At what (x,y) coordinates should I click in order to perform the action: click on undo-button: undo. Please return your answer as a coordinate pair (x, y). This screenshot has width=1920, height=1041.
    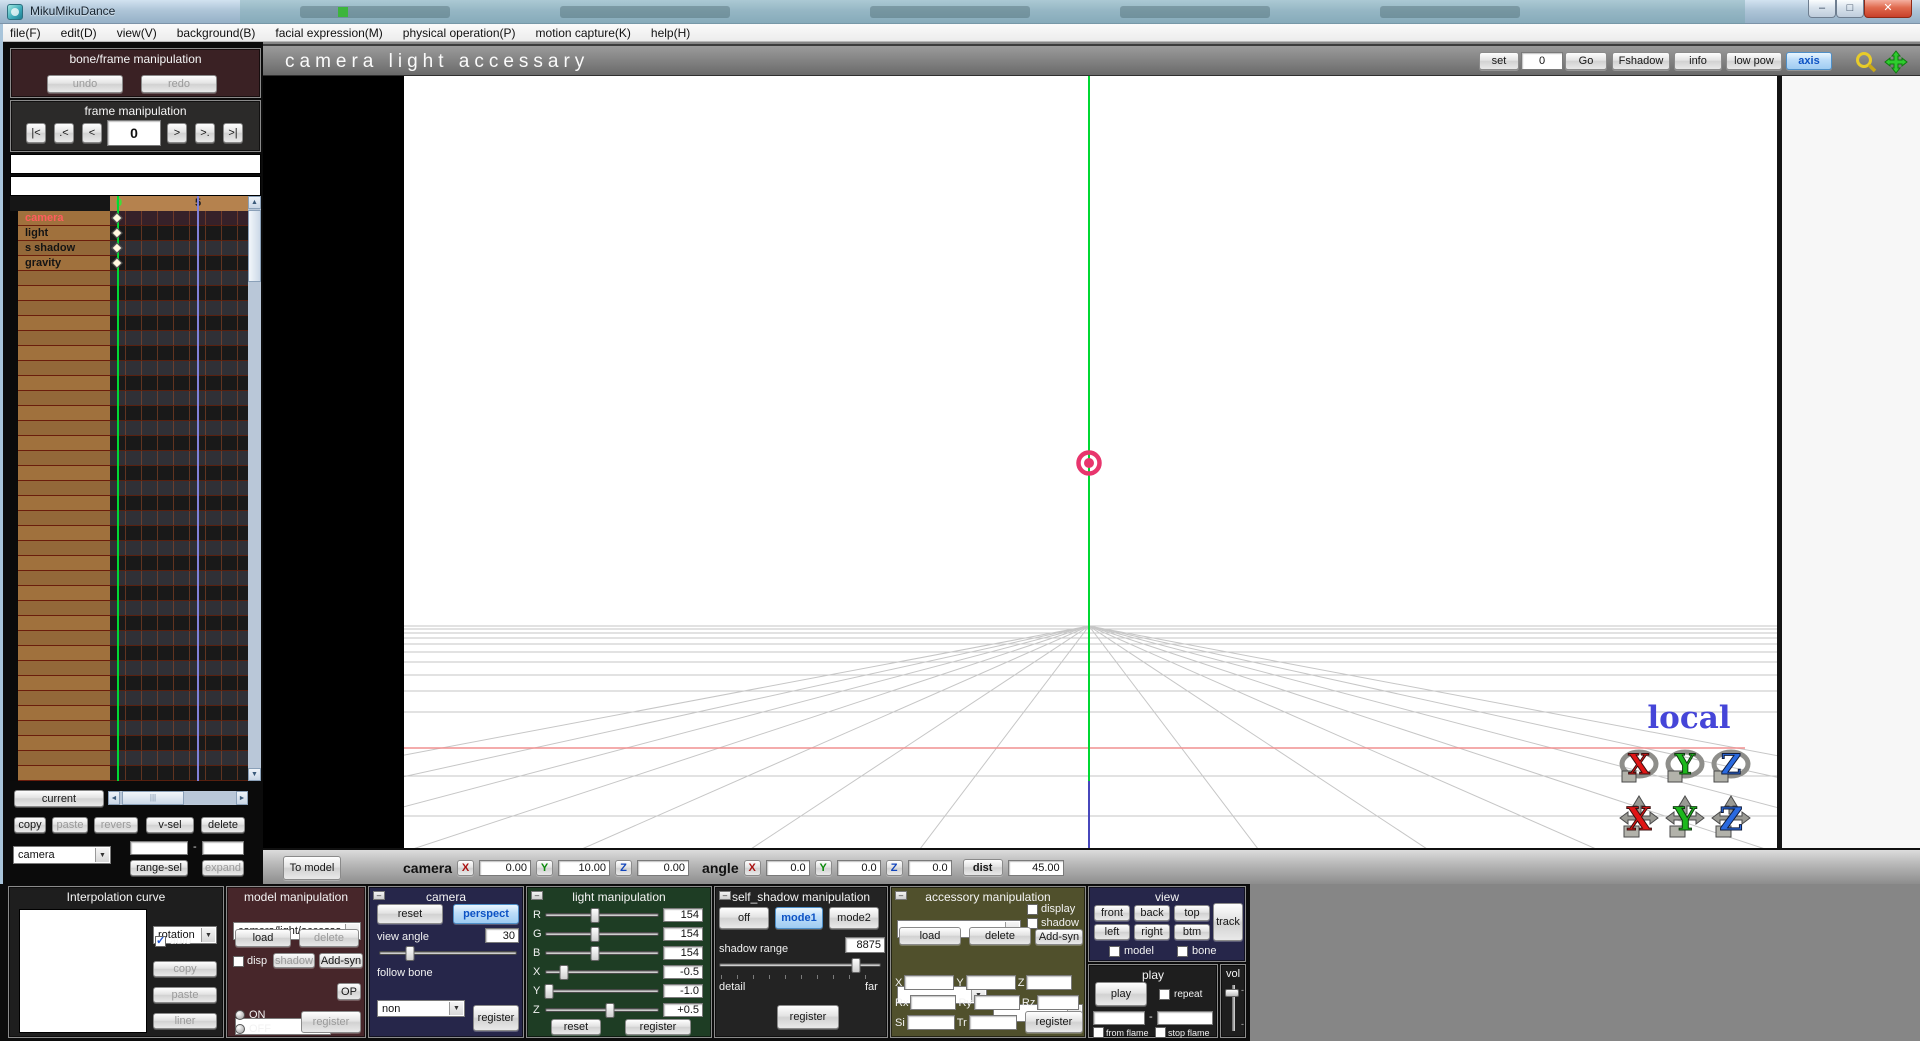
    Looking at the image, I should click on (85, 84).